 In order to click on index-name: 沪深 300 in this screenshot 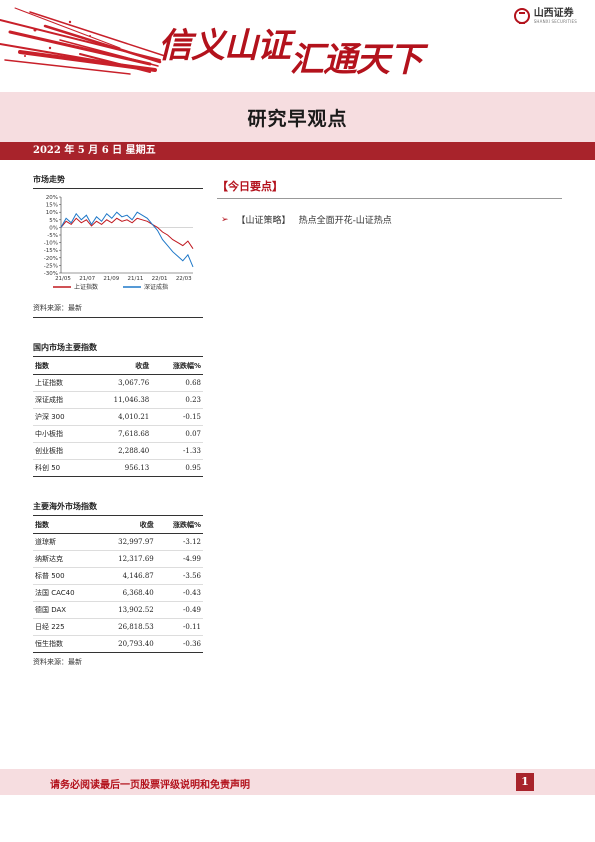, I will do `click(60, 417)`.